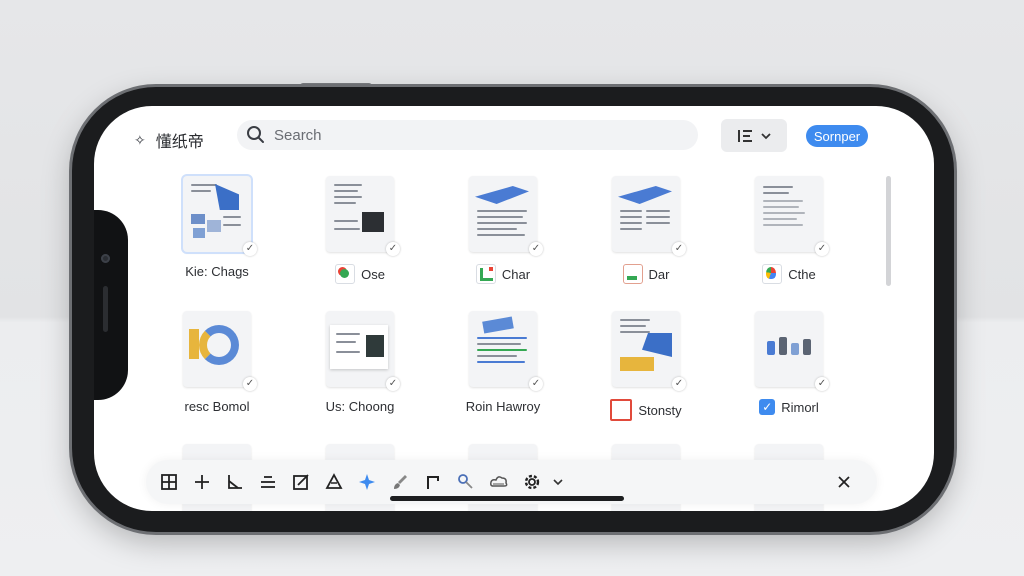 This screenshot has width=1024, height=576. I want to click on file-item: ✓ Stonsty, so click(646, 366).